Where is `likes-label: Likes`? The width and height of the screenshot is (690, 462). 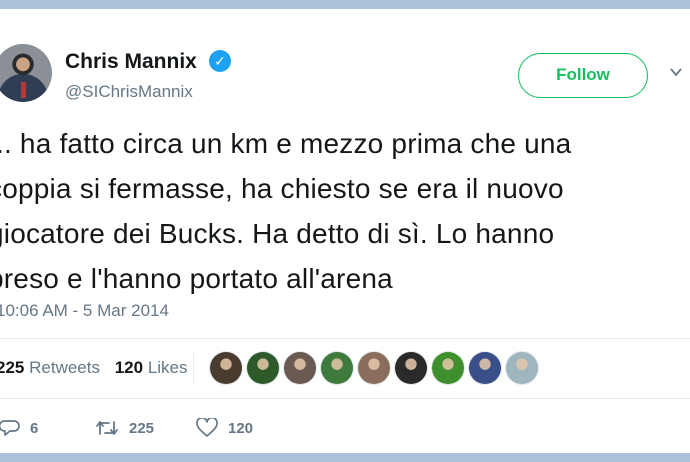 likes-label: Likes is located at coordinates (167, 367).